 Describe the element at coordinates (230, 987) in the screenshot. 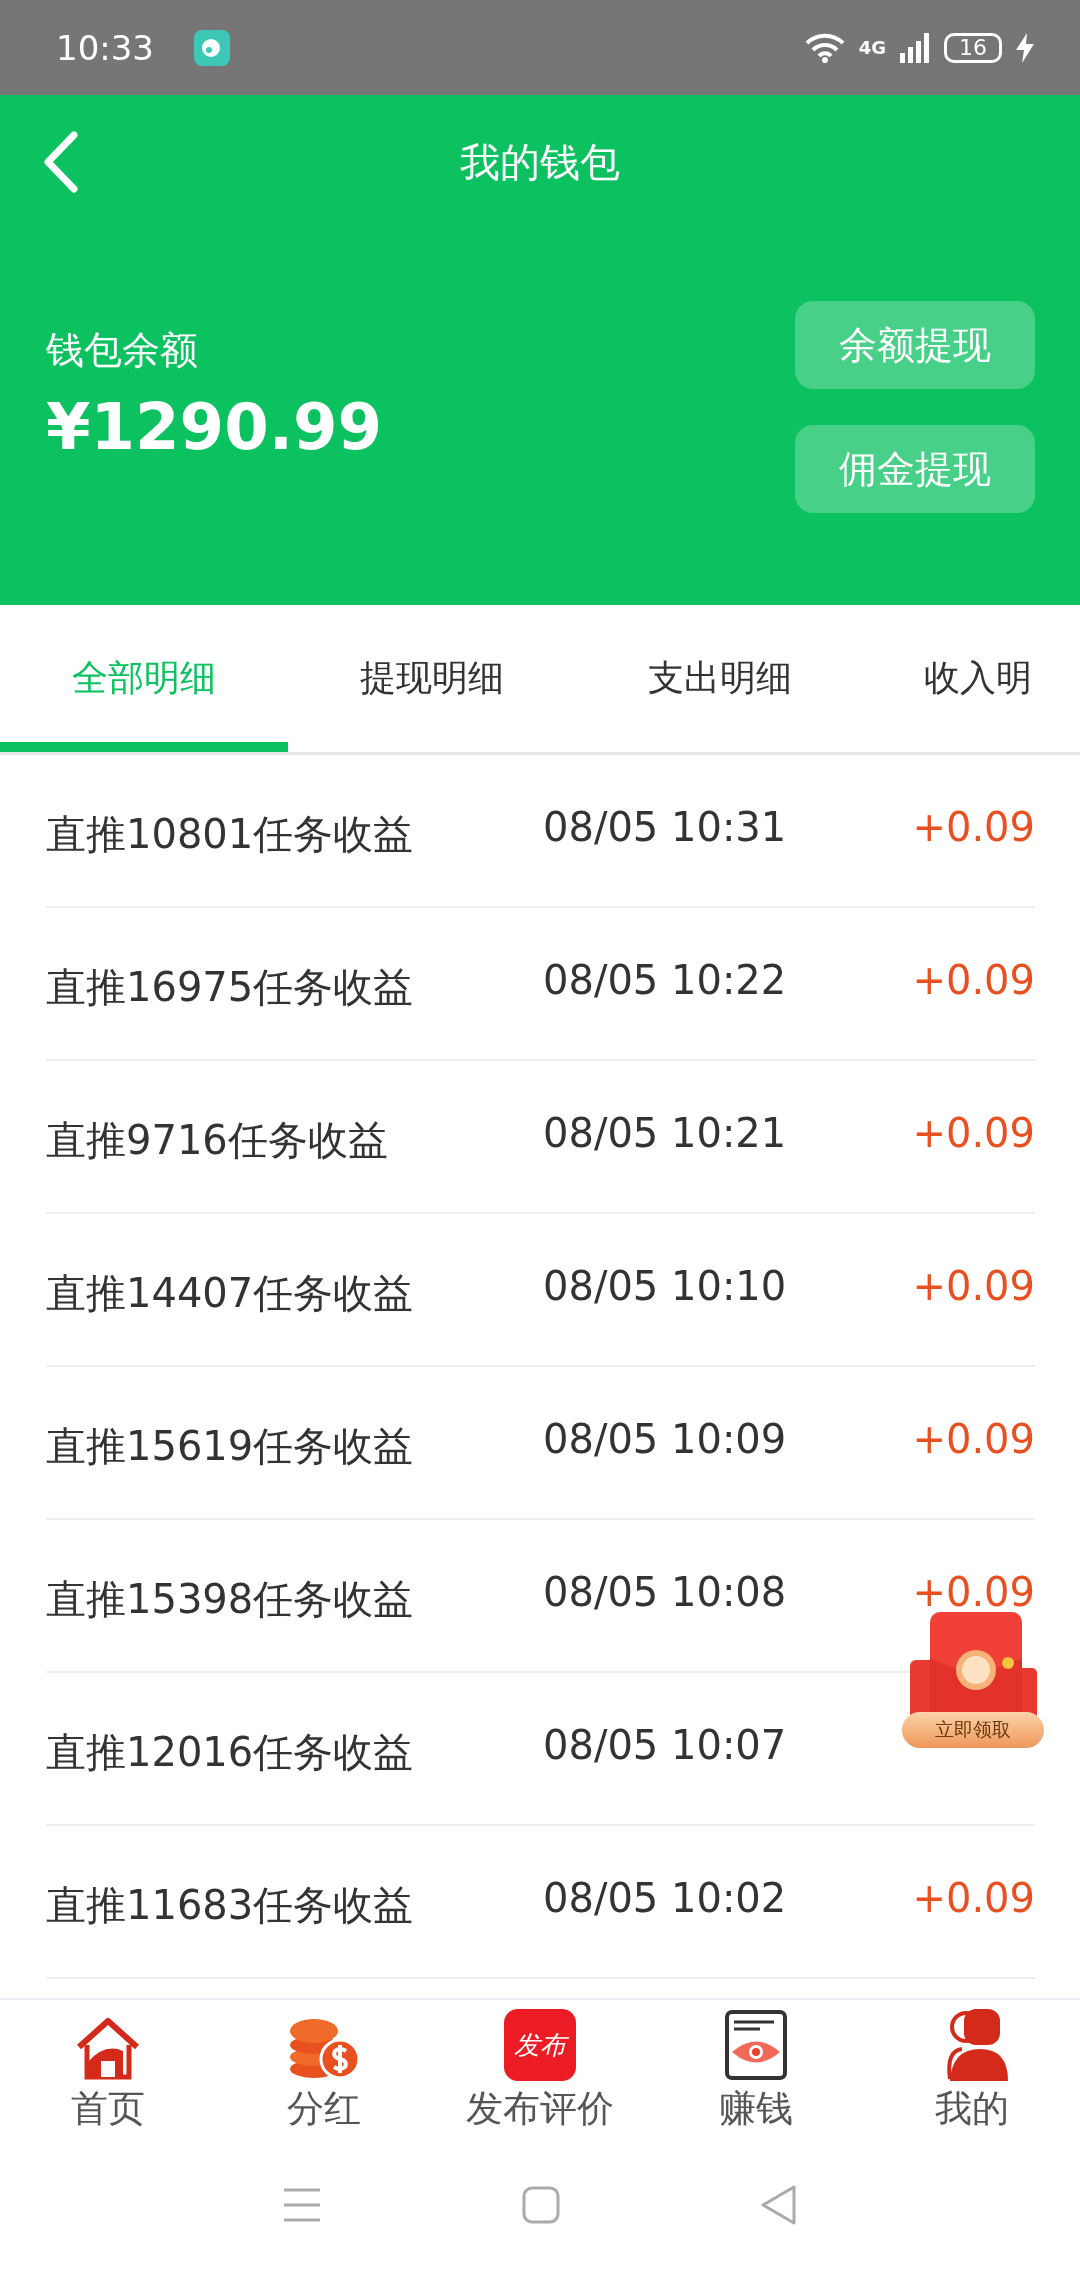

I see `record-title: 直推16975任务收益` at that location.